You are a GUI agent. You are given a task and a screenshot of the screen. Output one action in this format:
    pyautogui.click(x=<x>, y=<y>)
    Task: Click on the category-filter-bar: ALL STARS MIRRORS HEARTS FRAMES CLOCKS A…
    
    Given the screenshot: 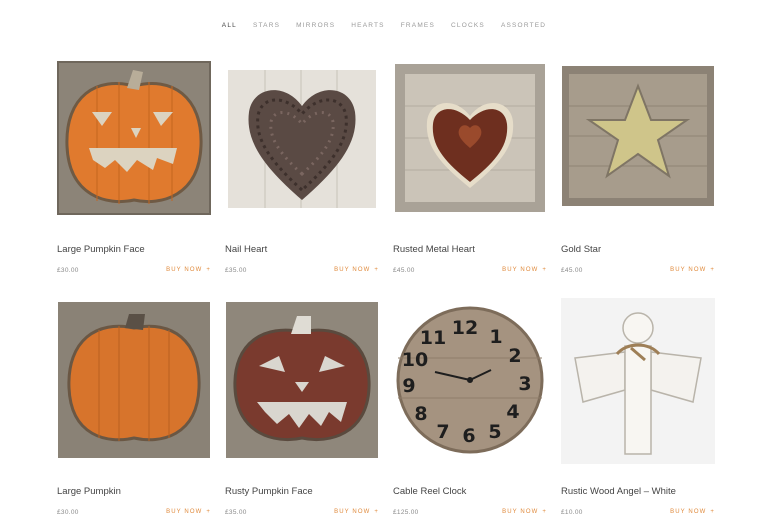 What is the action you would take?
    pyautogui.click(x=384, y=25)
    